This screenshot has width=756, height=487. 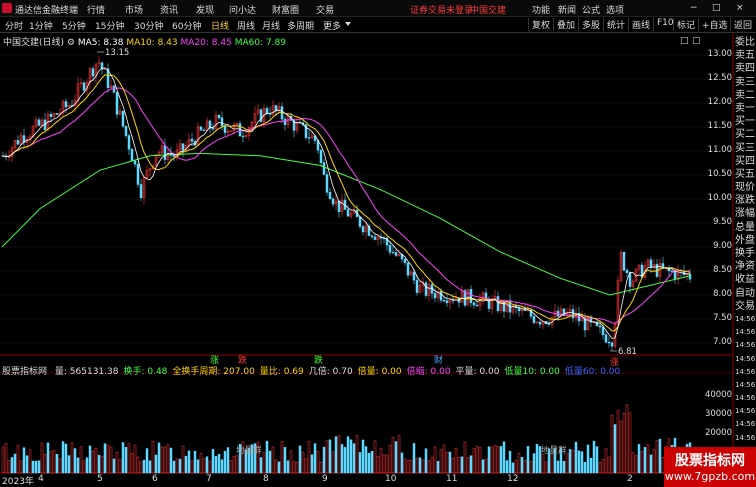 What do you see at coordinates (745, 82) in the screenshot?
I see `side-panel-item: 卖三` at bounding box center [745, 82].